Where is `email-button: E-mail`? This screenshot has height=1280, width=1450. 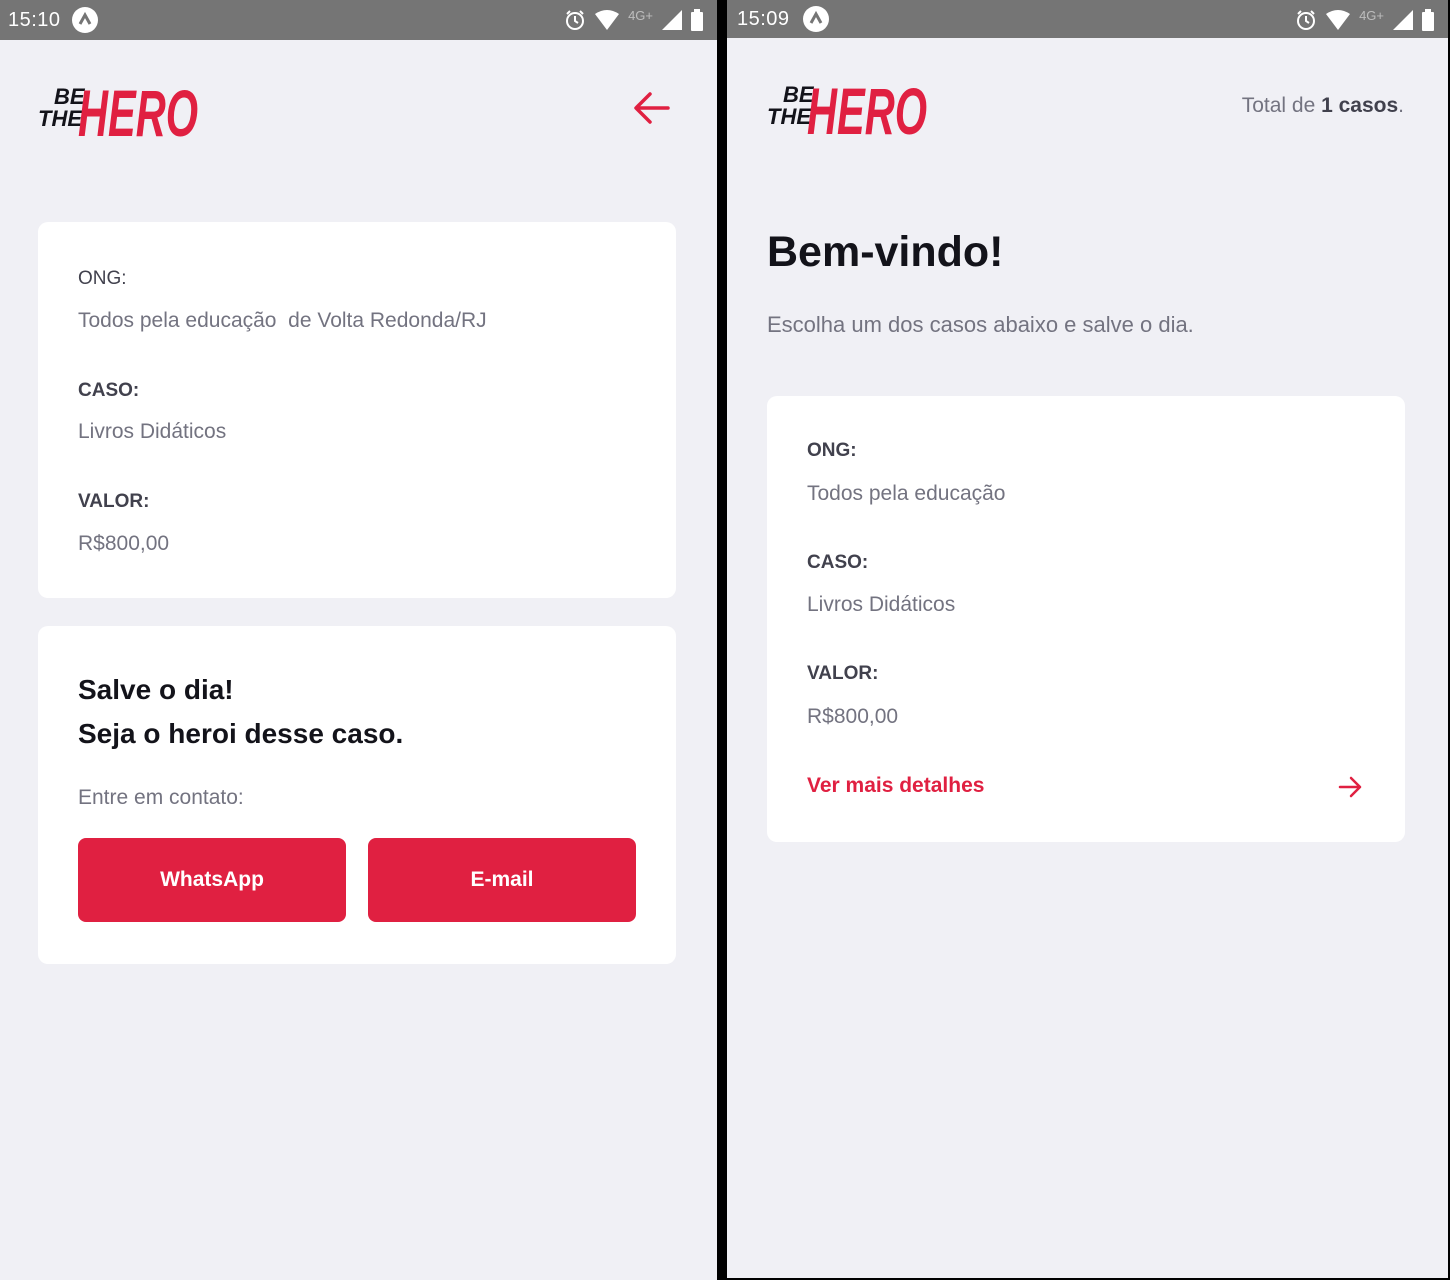
email-button: E-mail is located at coordinates (502, 880).